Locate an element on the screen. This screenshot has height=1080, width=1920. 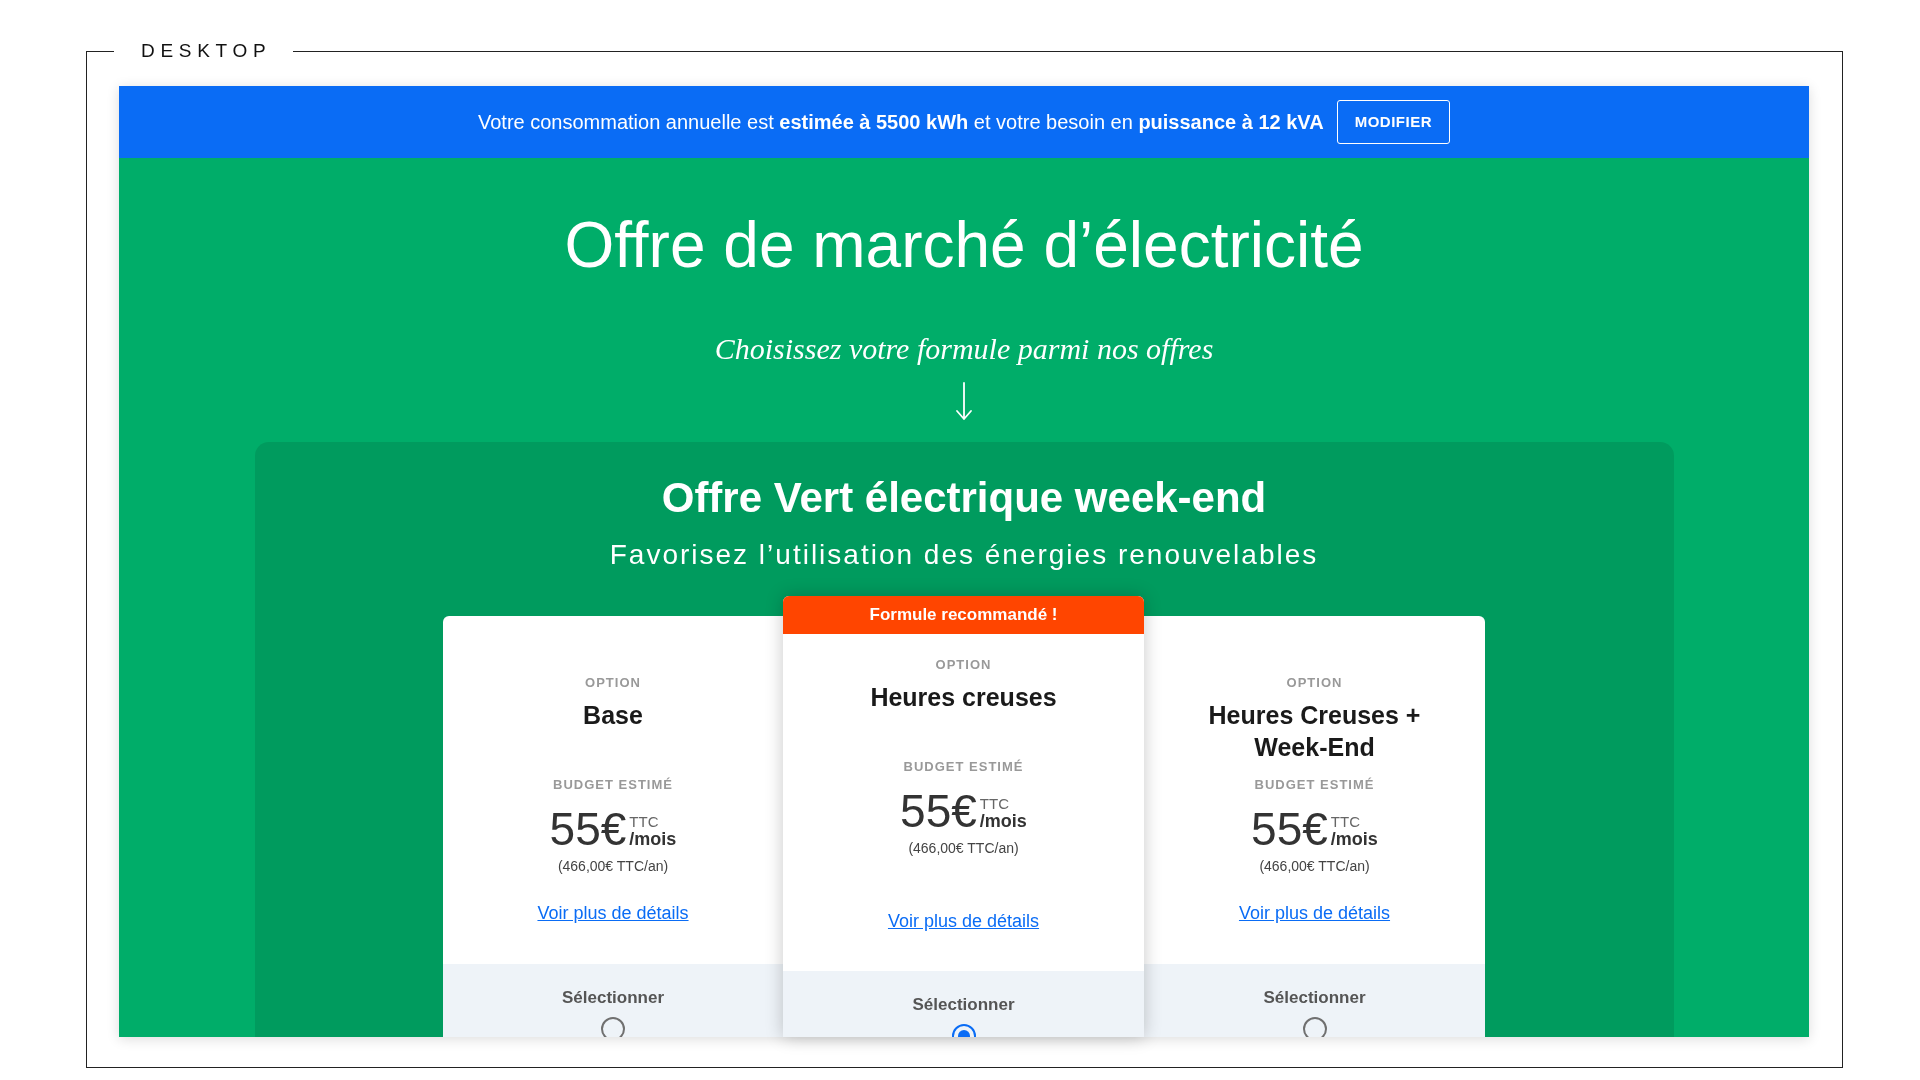
offer-subtitle: Favorisez l’utilisation des énergies renouvelables is located at coordinates (964, 555).